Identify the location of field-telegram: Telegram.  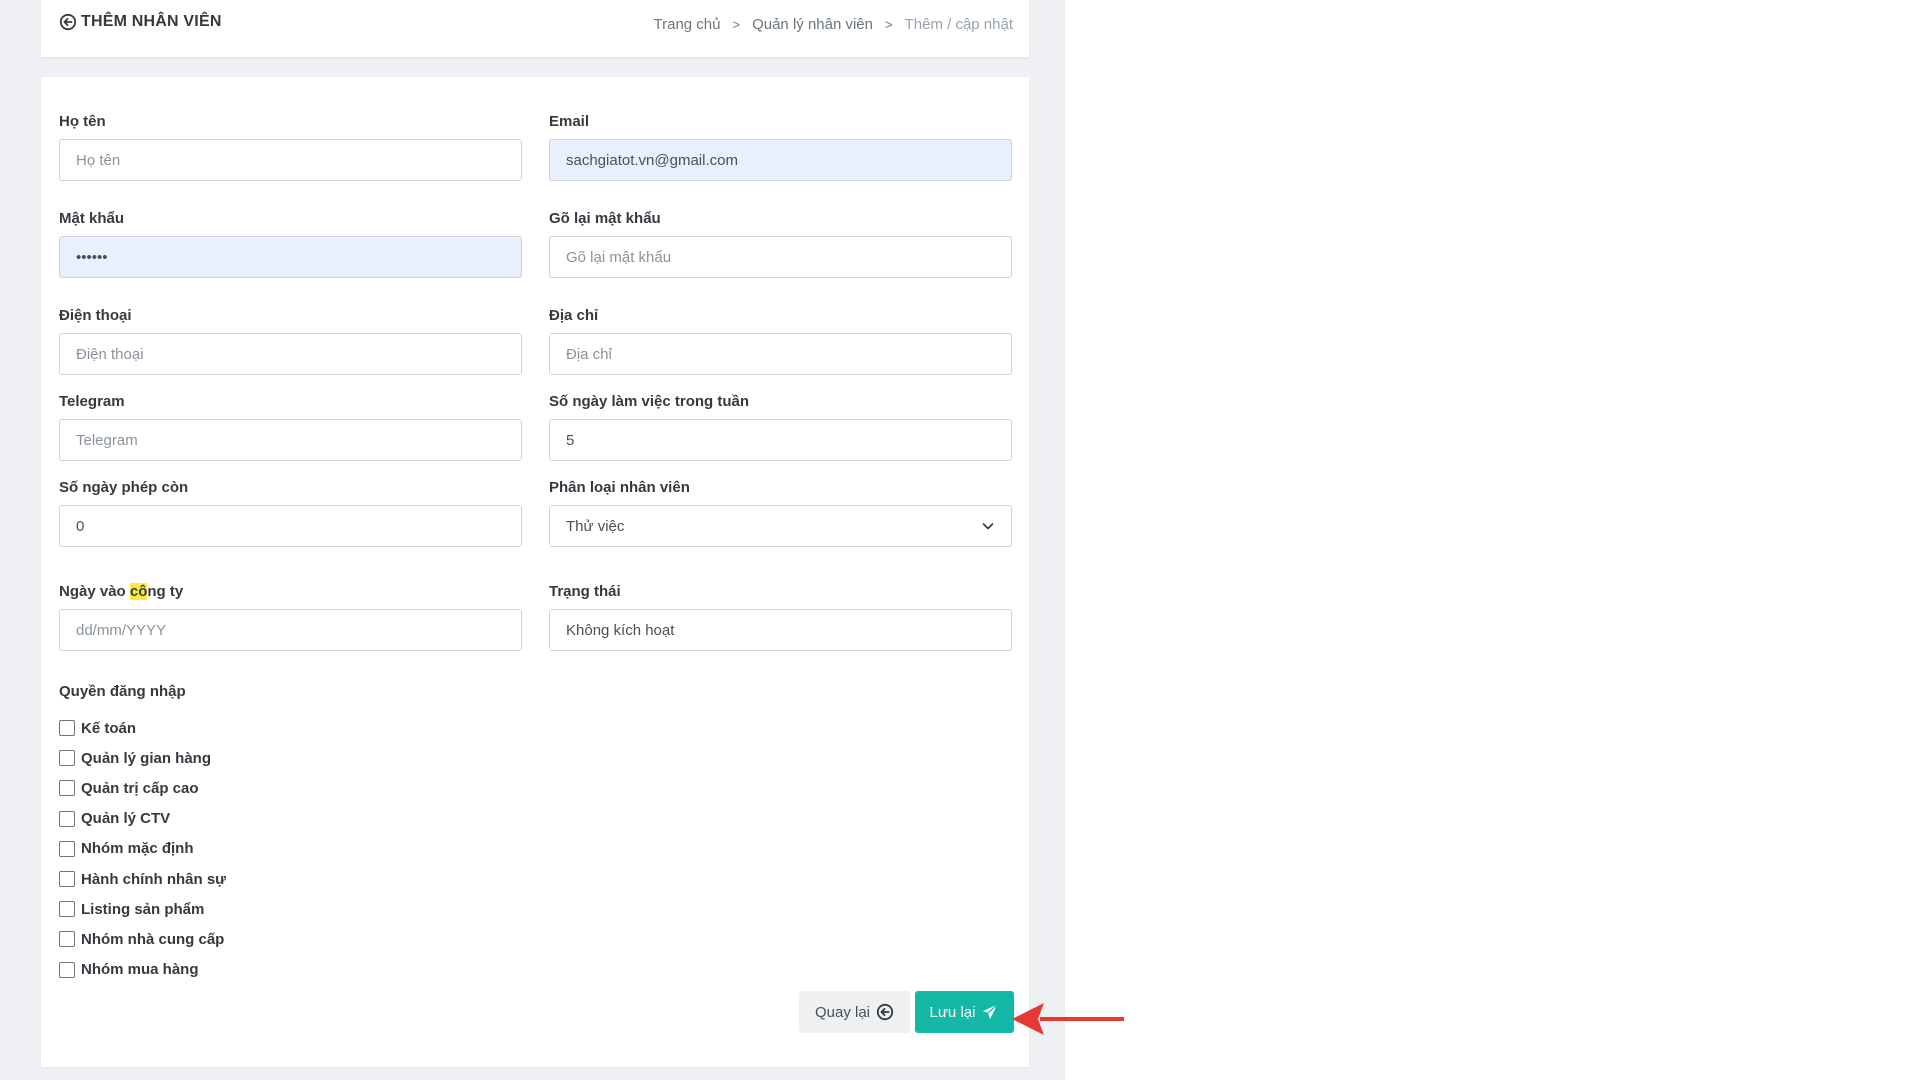
(290, 427).